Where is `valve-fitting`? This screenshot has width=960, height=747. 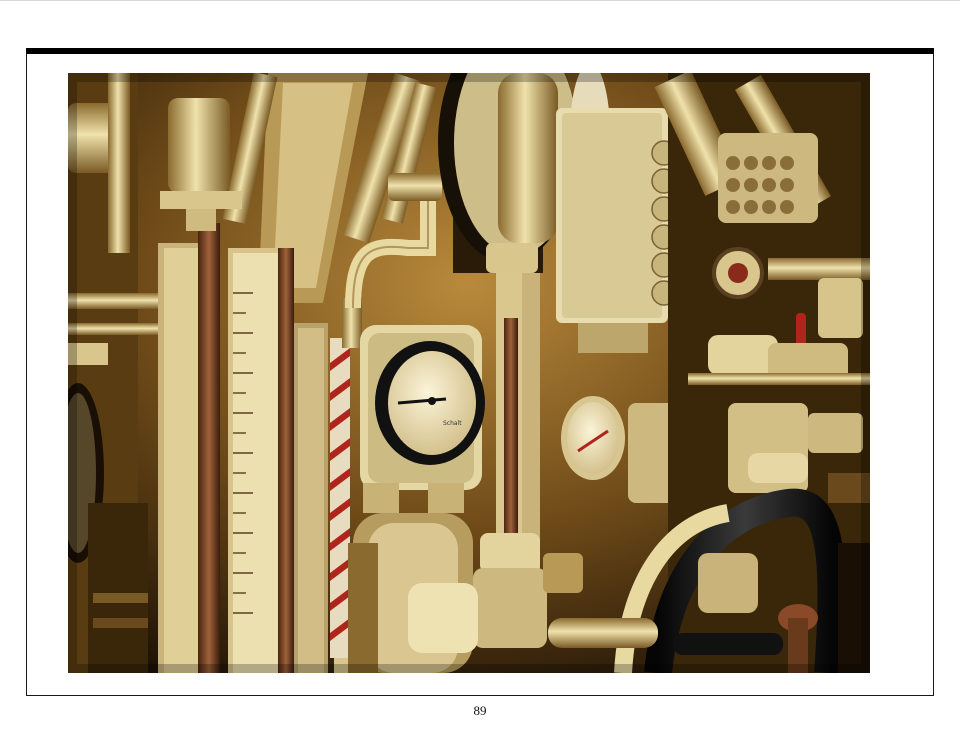 valve-fitting is located at coordinates (415, 187).